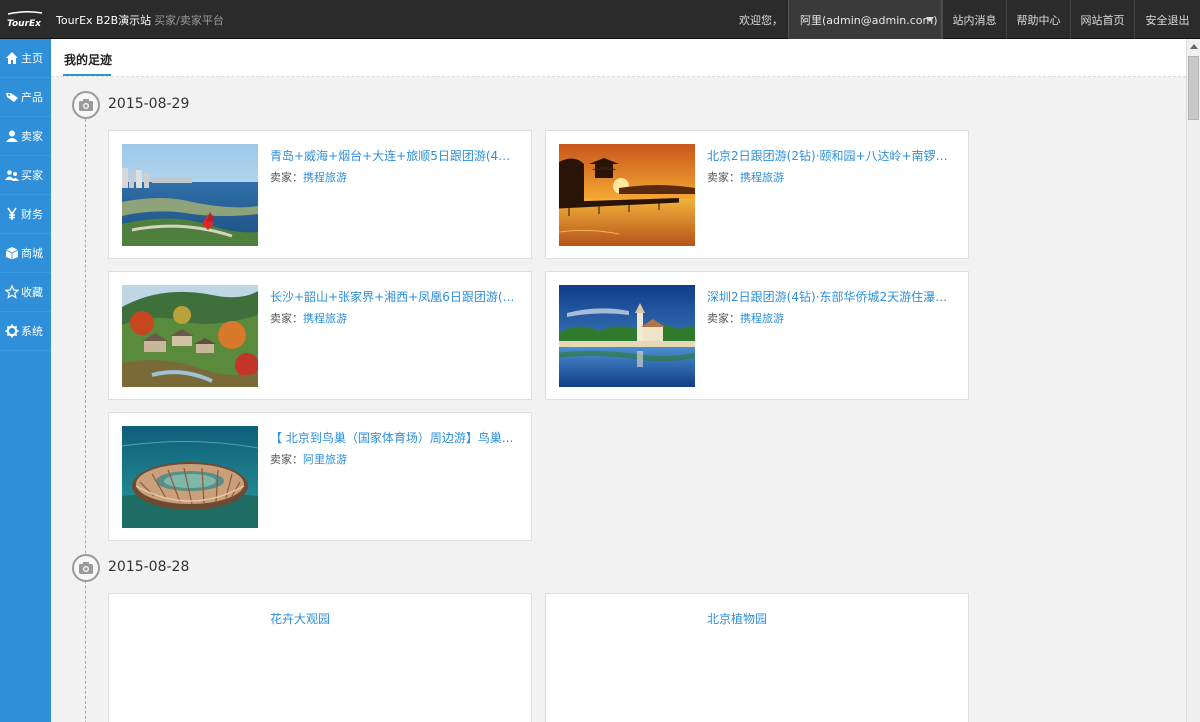 This screenshot has width=1200, height=722. I want to click on sidebar-item-label: 卖家, so click(32, 136).